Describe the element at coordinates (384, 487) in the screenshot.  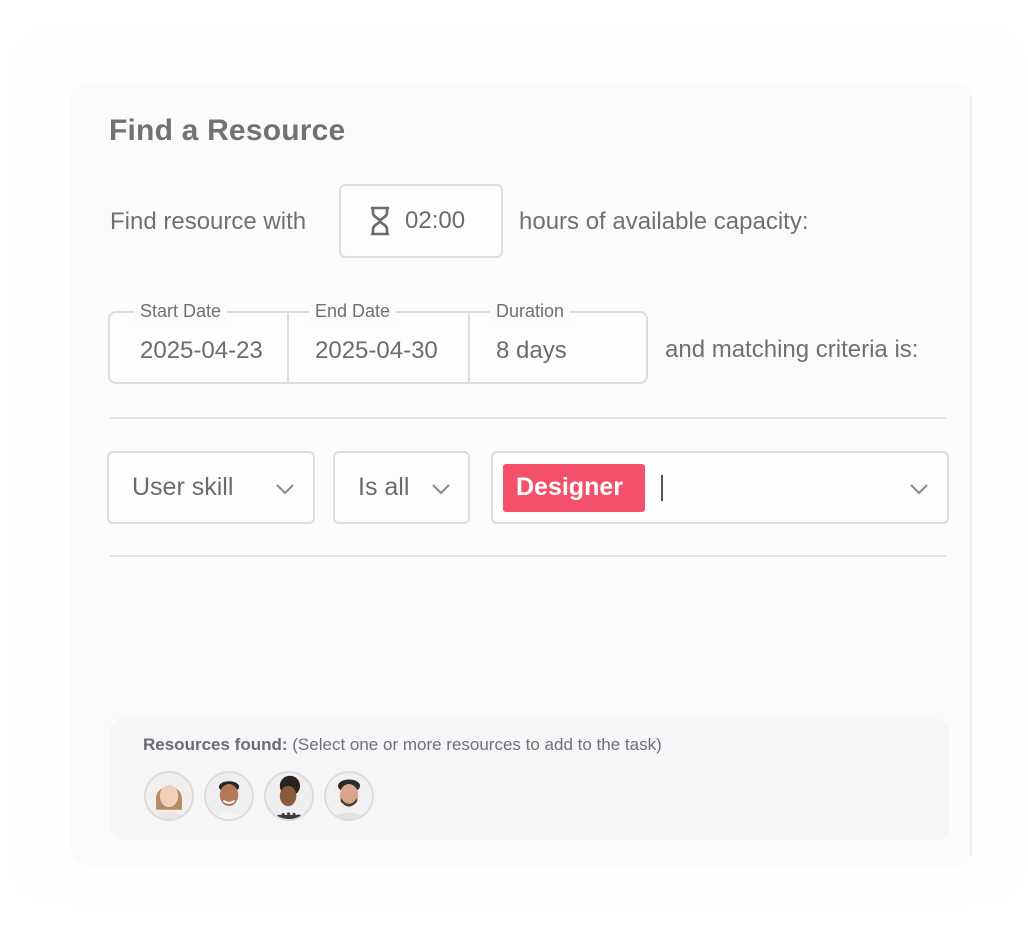
I see `criteria-operator-value: Is all` at that location.